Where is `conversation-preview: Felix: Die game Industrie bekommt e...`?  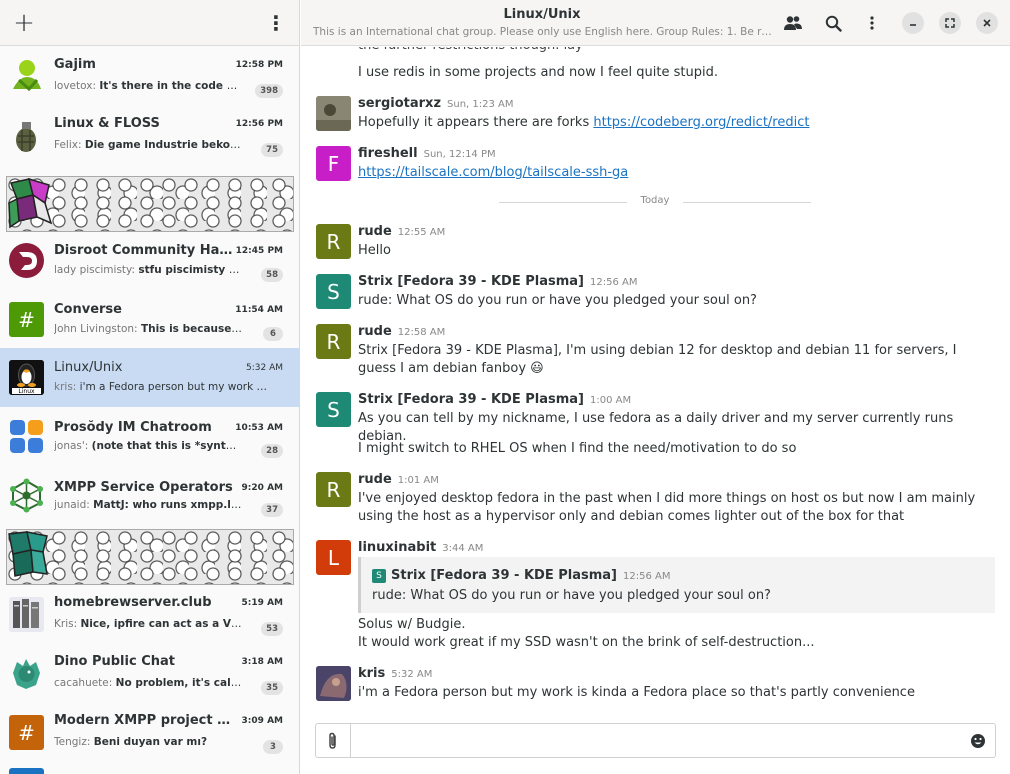 conversation-preview: Felix: Die game Industrie bekommt e... is located at coordinates (148, 145).